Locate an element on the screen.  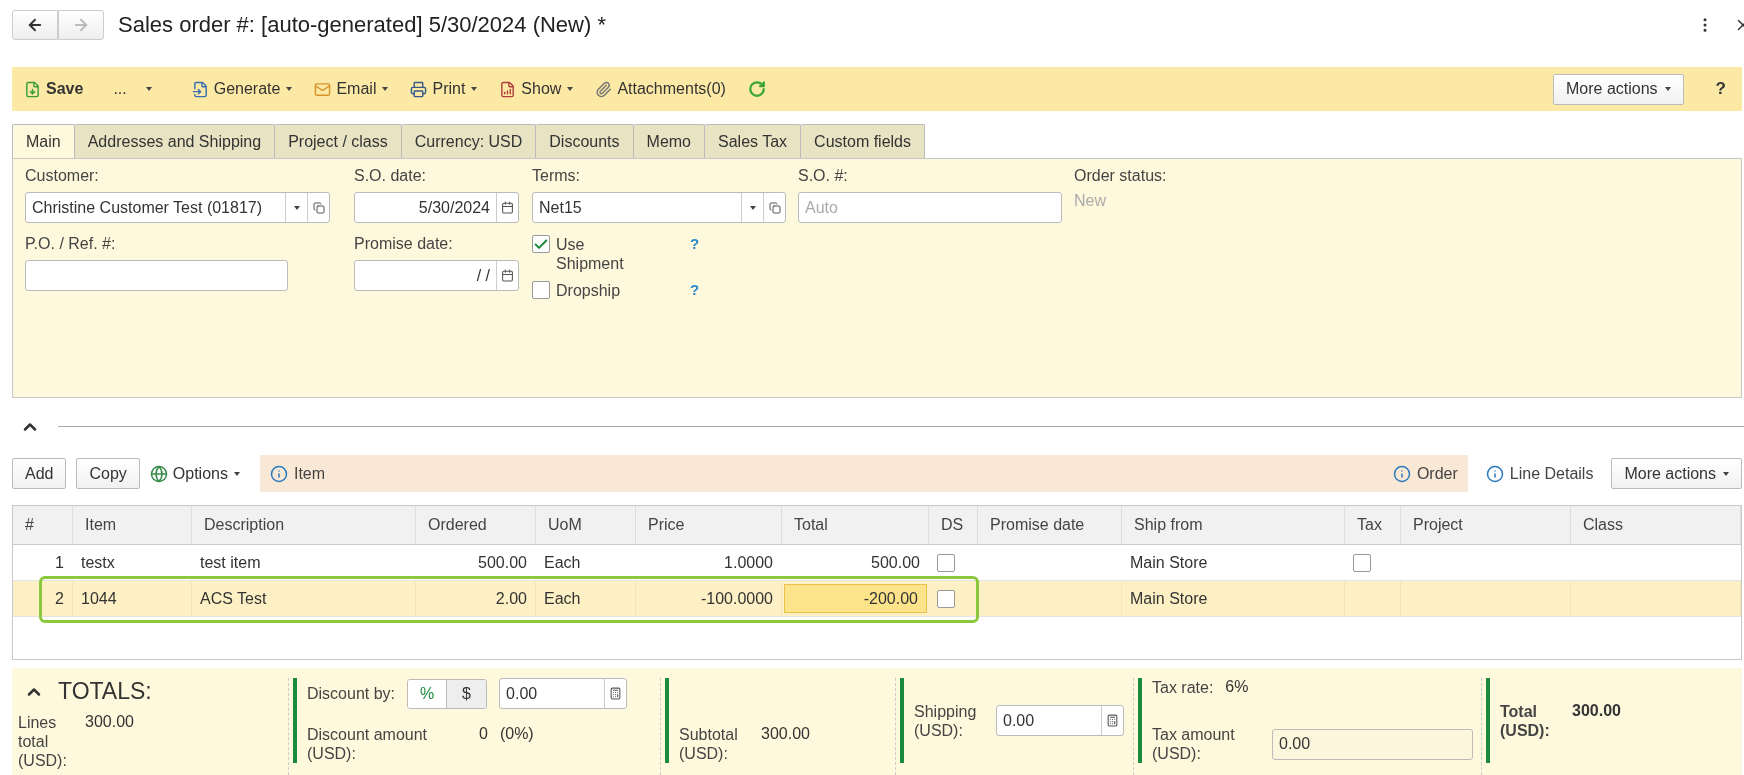
column-header: Total is located at coordinates (855, 525).